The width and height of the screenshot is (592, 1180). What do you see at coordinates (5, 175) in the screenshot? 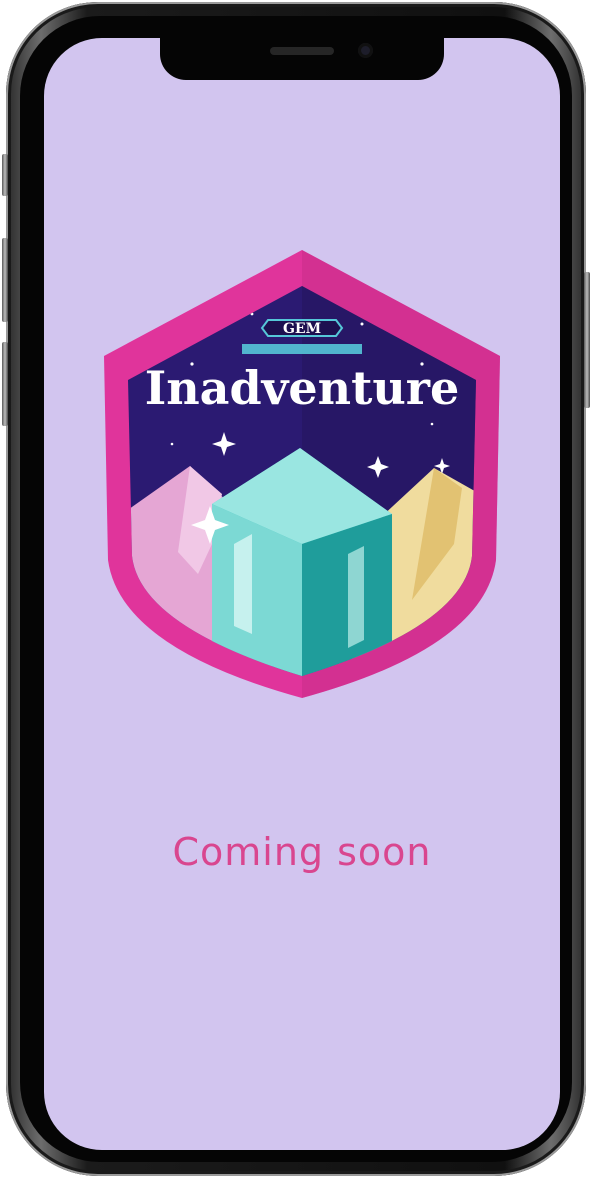
I see `mute-switch` at bounding box center [5, 175].